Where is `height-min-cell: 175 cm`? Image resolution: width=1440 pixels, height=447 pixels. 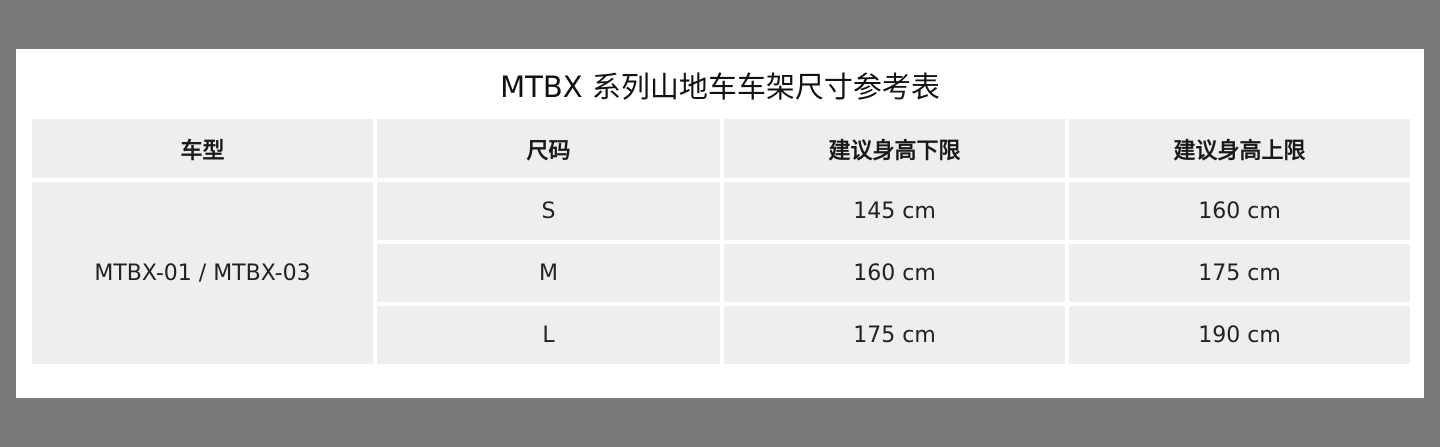 height-min-cell: 175 cm is located at coordinates (894, 335).